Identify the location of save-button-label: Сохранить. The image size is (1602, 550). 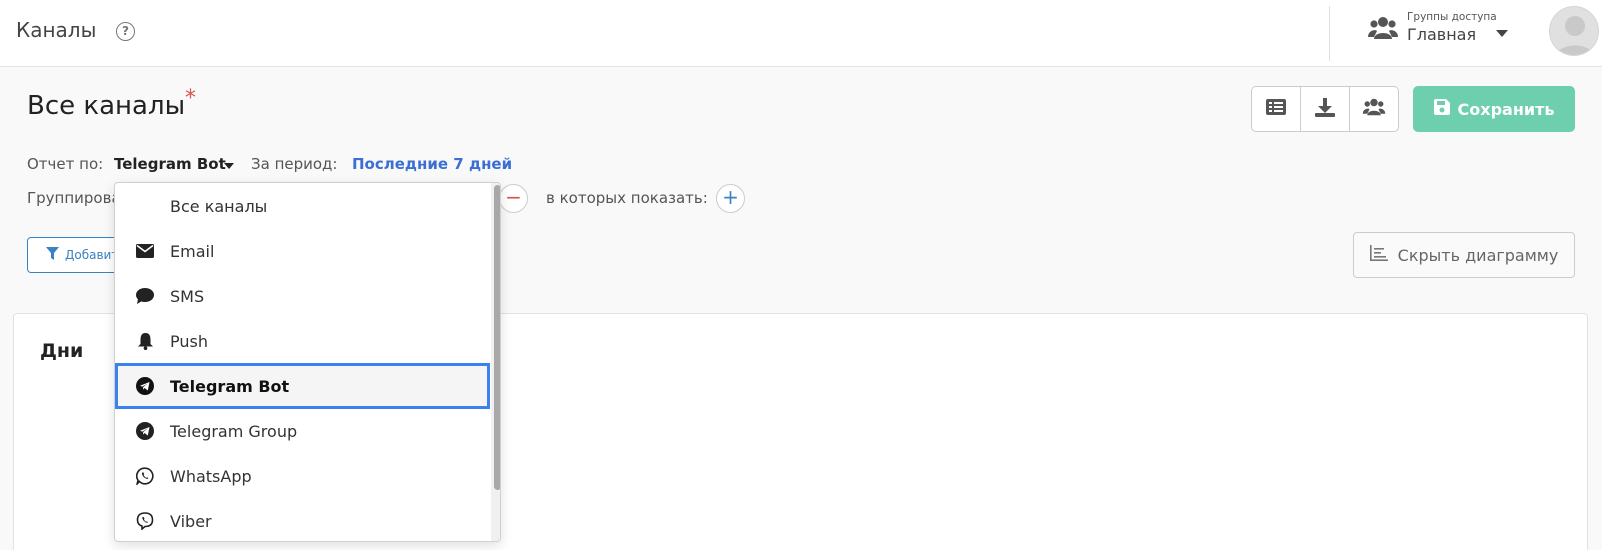
(1506, 109).